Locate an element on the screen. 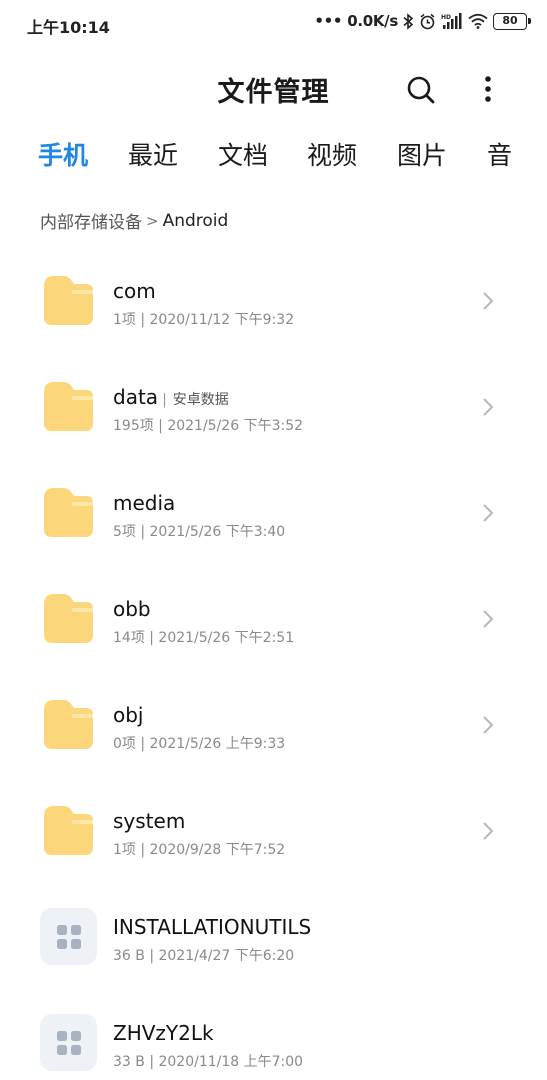  more-vertical-icon is located at coordinates (488, 89).